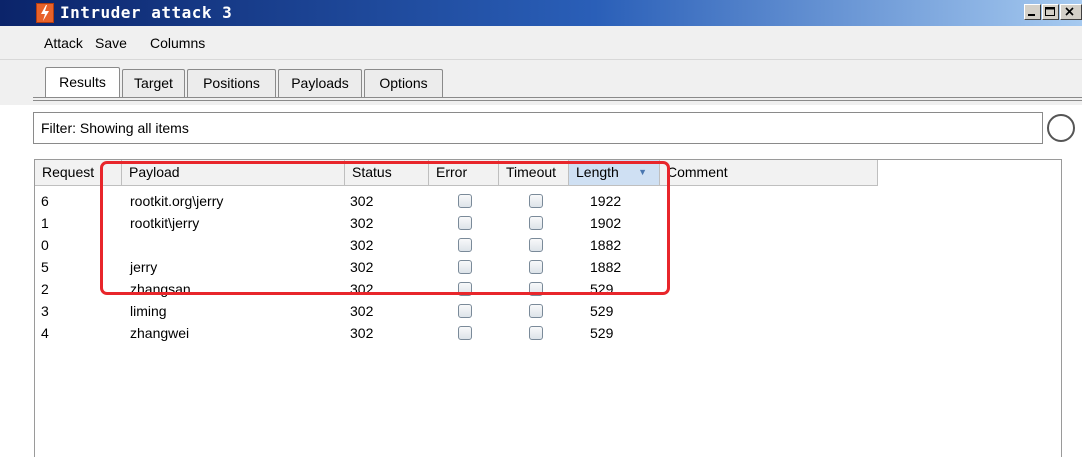 The height and width of the screenshot is (457, 1082). Describe the element at coordinates (111, 43) in the screenshot. I see `menu-save: Save` at that location.